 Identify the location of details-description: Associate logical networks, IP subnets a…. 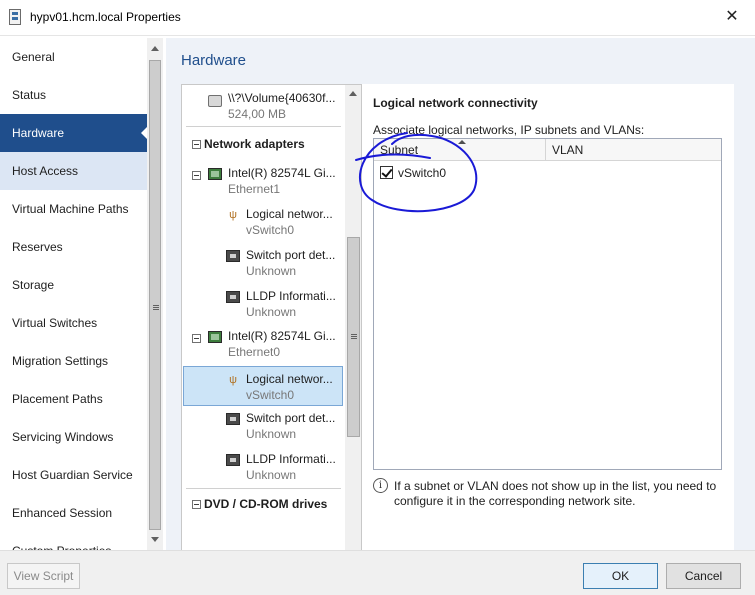
(509, 130).